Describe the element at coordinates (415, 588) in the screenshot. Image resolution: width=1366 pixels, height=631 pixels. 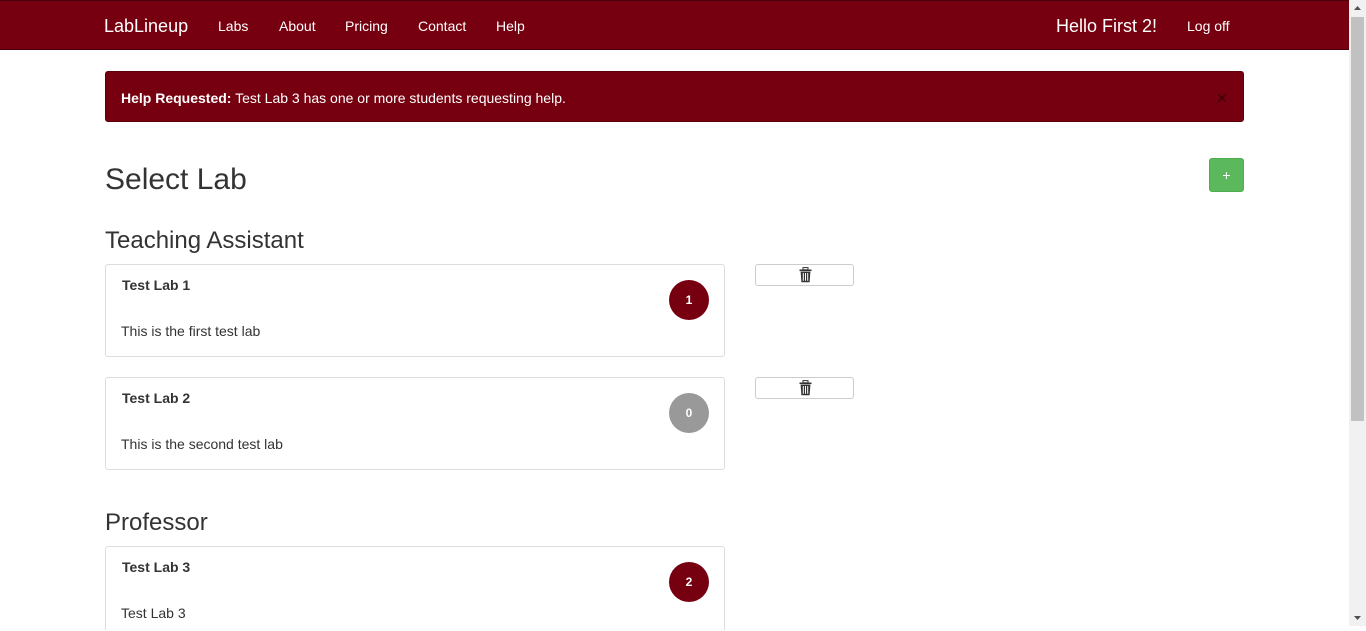
I see `lab-card: Test Lab 3 2 Test Lab 3` at that location.